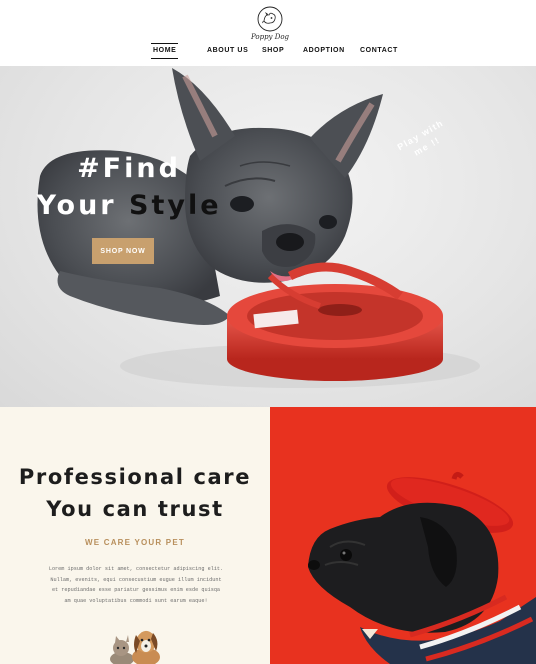 The height and width of the screenshot is (664, 536). I want to click on logo: Poppy Dog, so click(270, 23).